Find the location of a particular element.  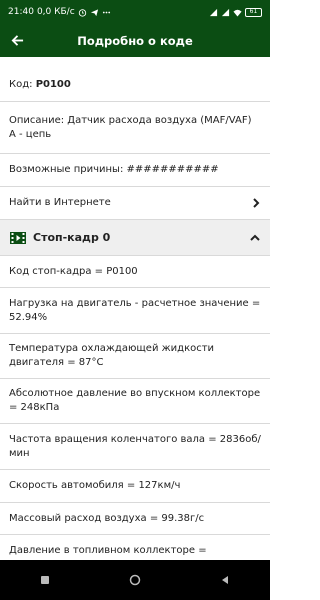

freeze-item-text: Массовый расход воздуха = 99.38г/с is located at coordinates (107, 518).